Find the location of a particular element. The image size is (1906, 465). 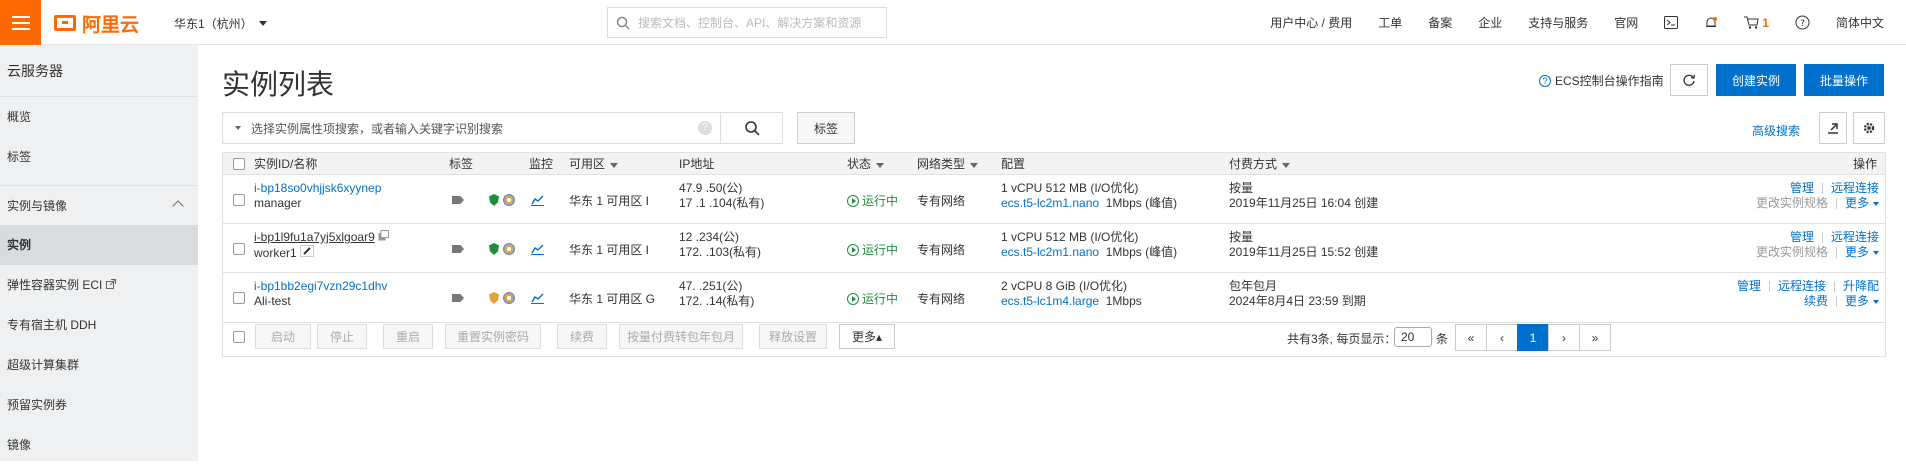

instance-name: worker1 is located at coordinates (275, 253).